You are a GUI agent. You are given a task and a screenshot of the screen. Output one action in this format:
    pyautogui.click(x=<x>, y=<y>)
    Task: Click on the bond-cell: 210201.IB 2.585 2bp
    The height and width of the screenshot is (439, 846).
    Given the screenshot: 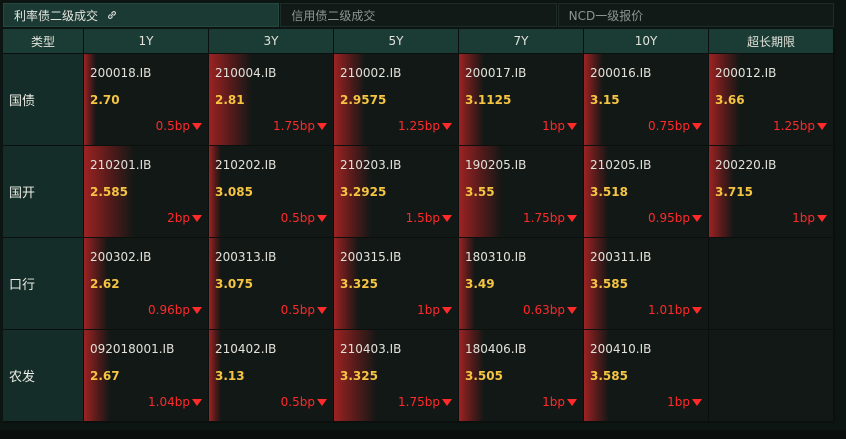 What is the action you would take?
    pyautogui.click(x=146, y=191)
    